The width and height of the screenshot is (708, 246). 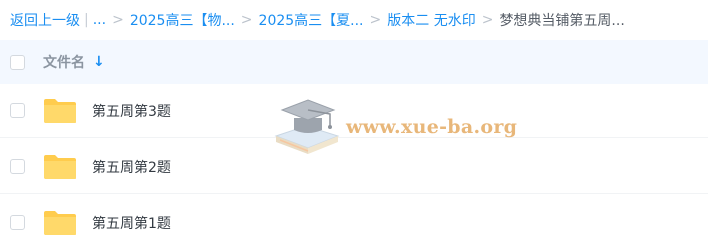 I want to click on column-header-label: 文件名, so click(x=64, y=63).